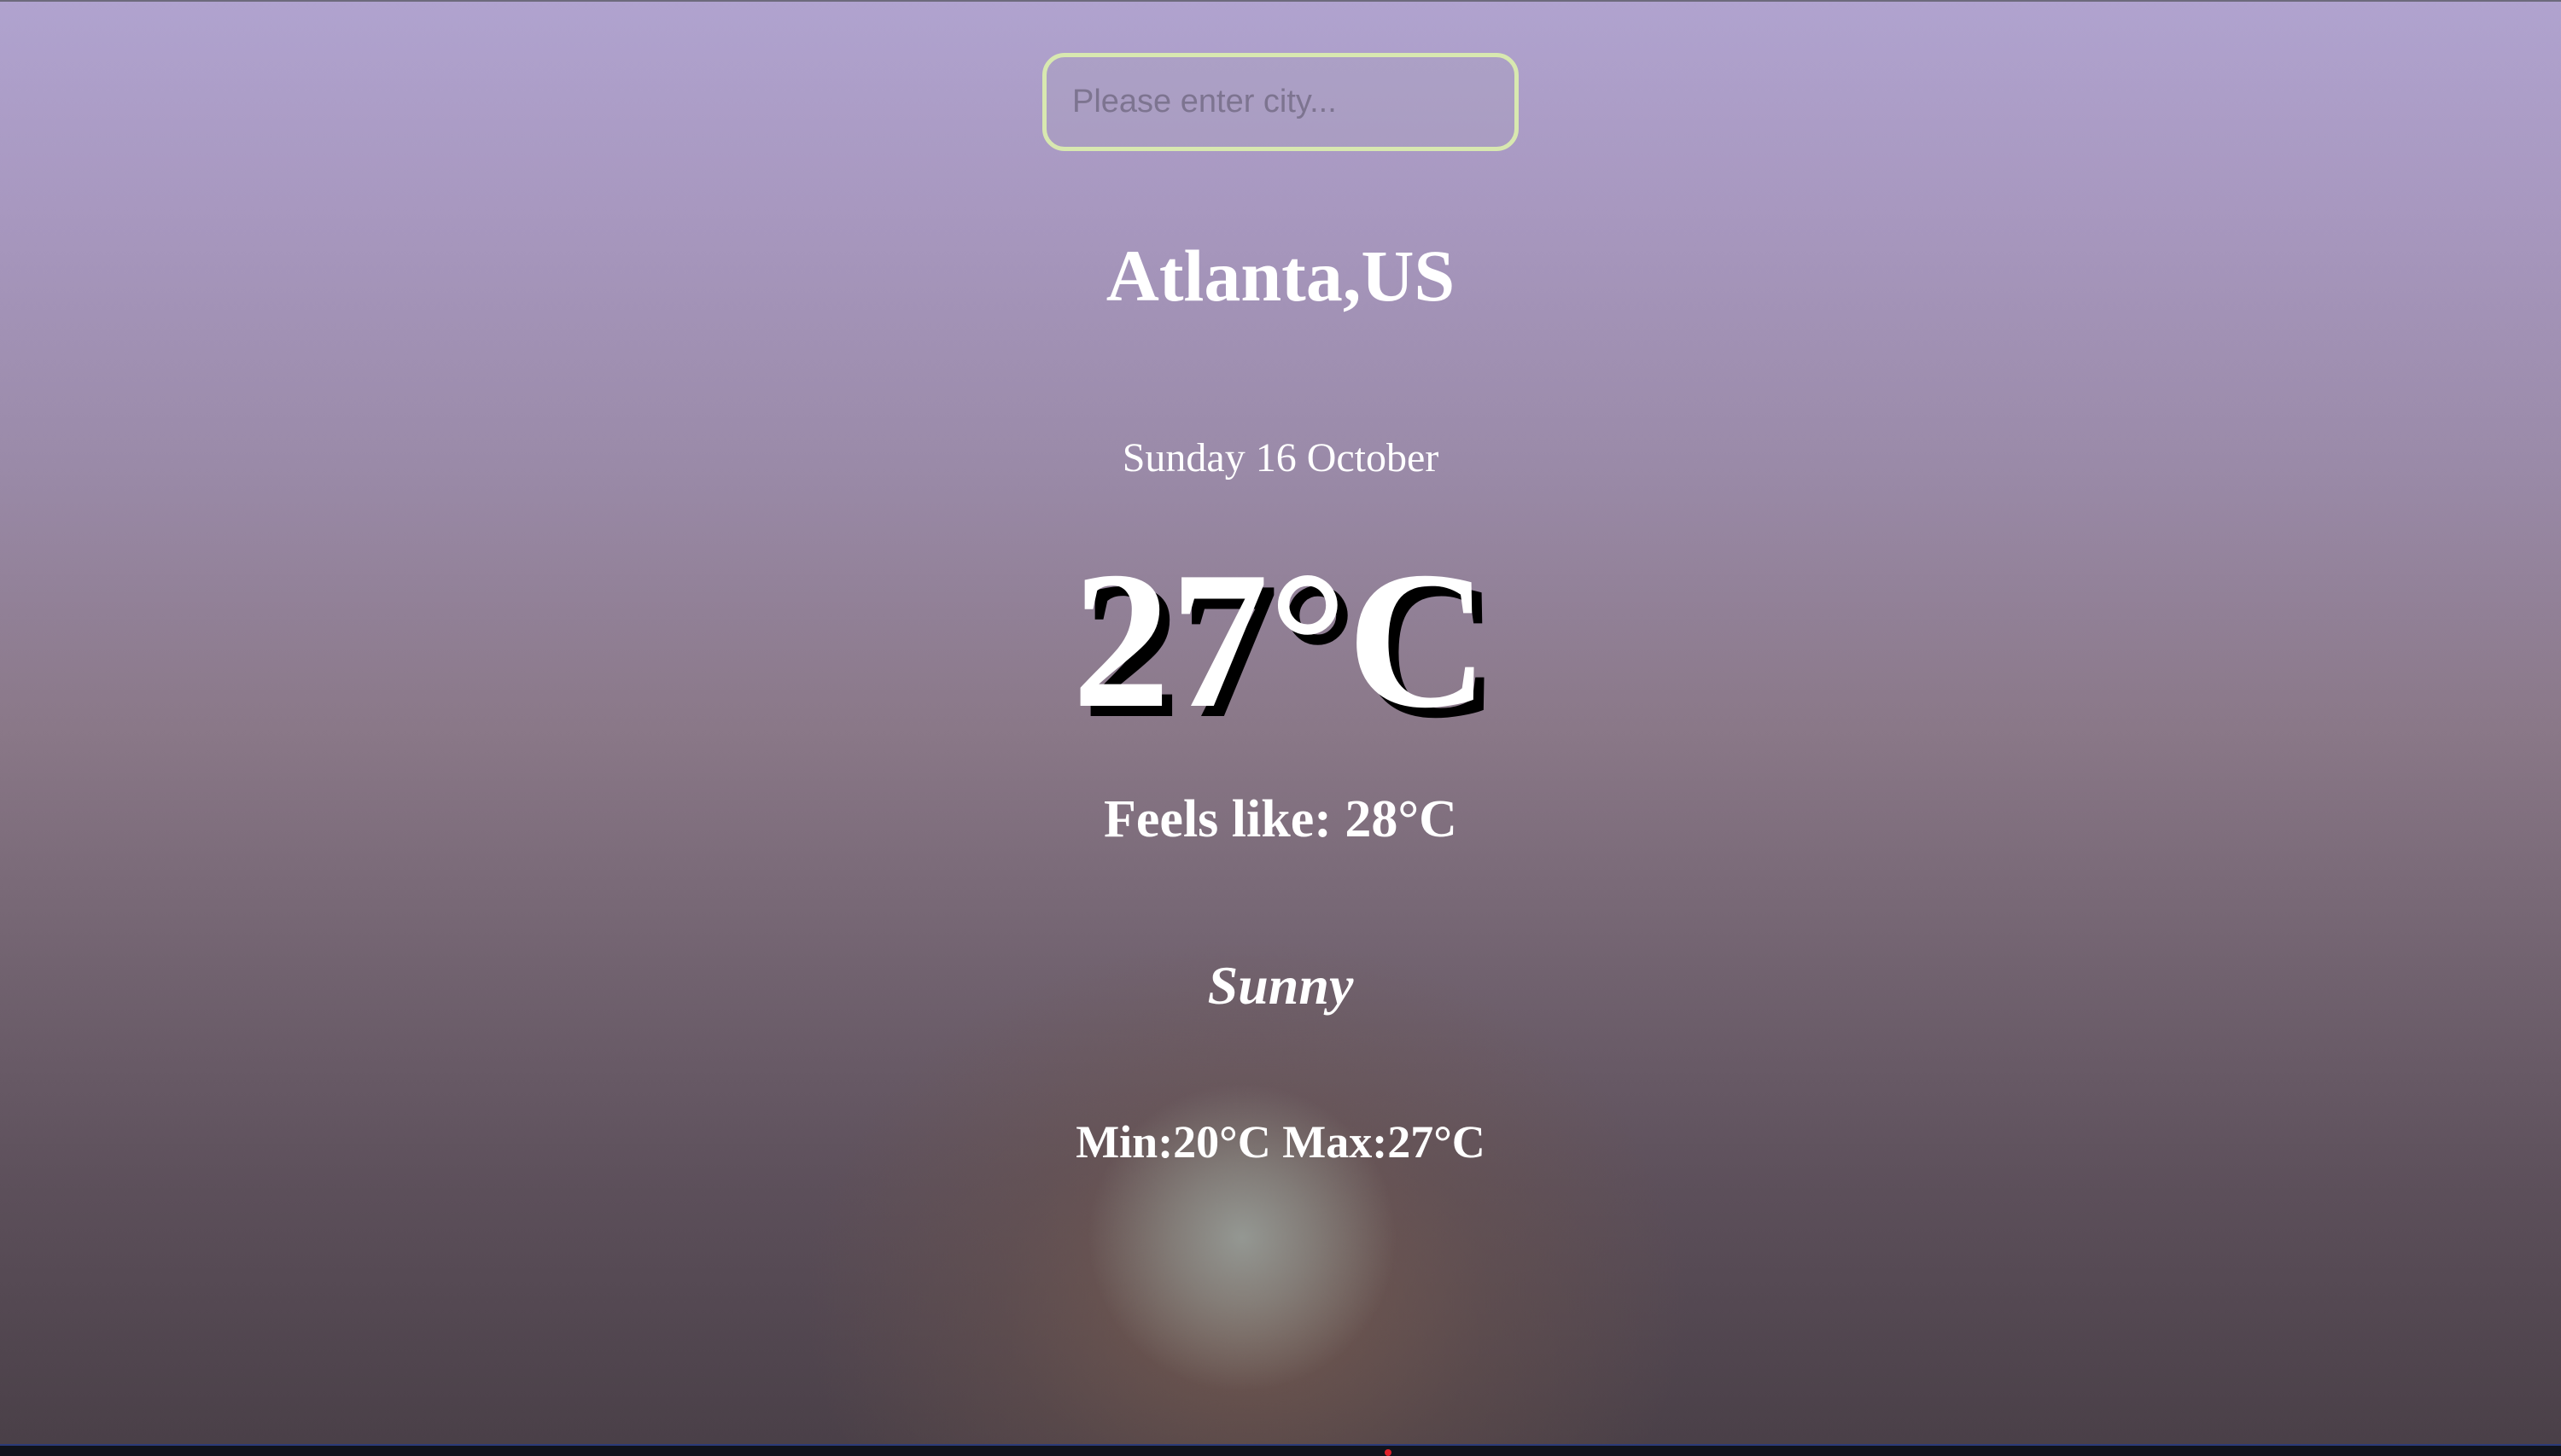 The image size is (2561, 1456). Describe the element at coordinates (1280, 639) in the screenshot. I see `current-temperature: 27°C` at that location.